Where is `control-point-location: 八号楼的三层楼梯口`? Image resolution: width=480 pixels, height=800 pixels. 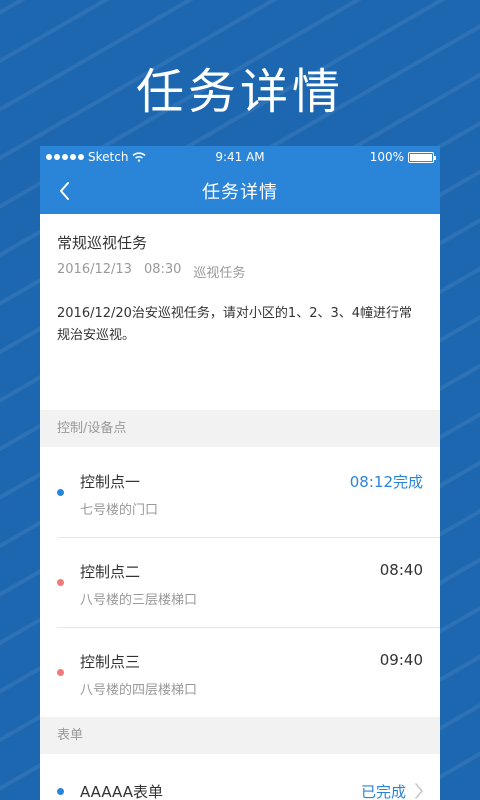
control-point-location: 八号楼的三层楼梯口 is located at coordinates (139, 600).